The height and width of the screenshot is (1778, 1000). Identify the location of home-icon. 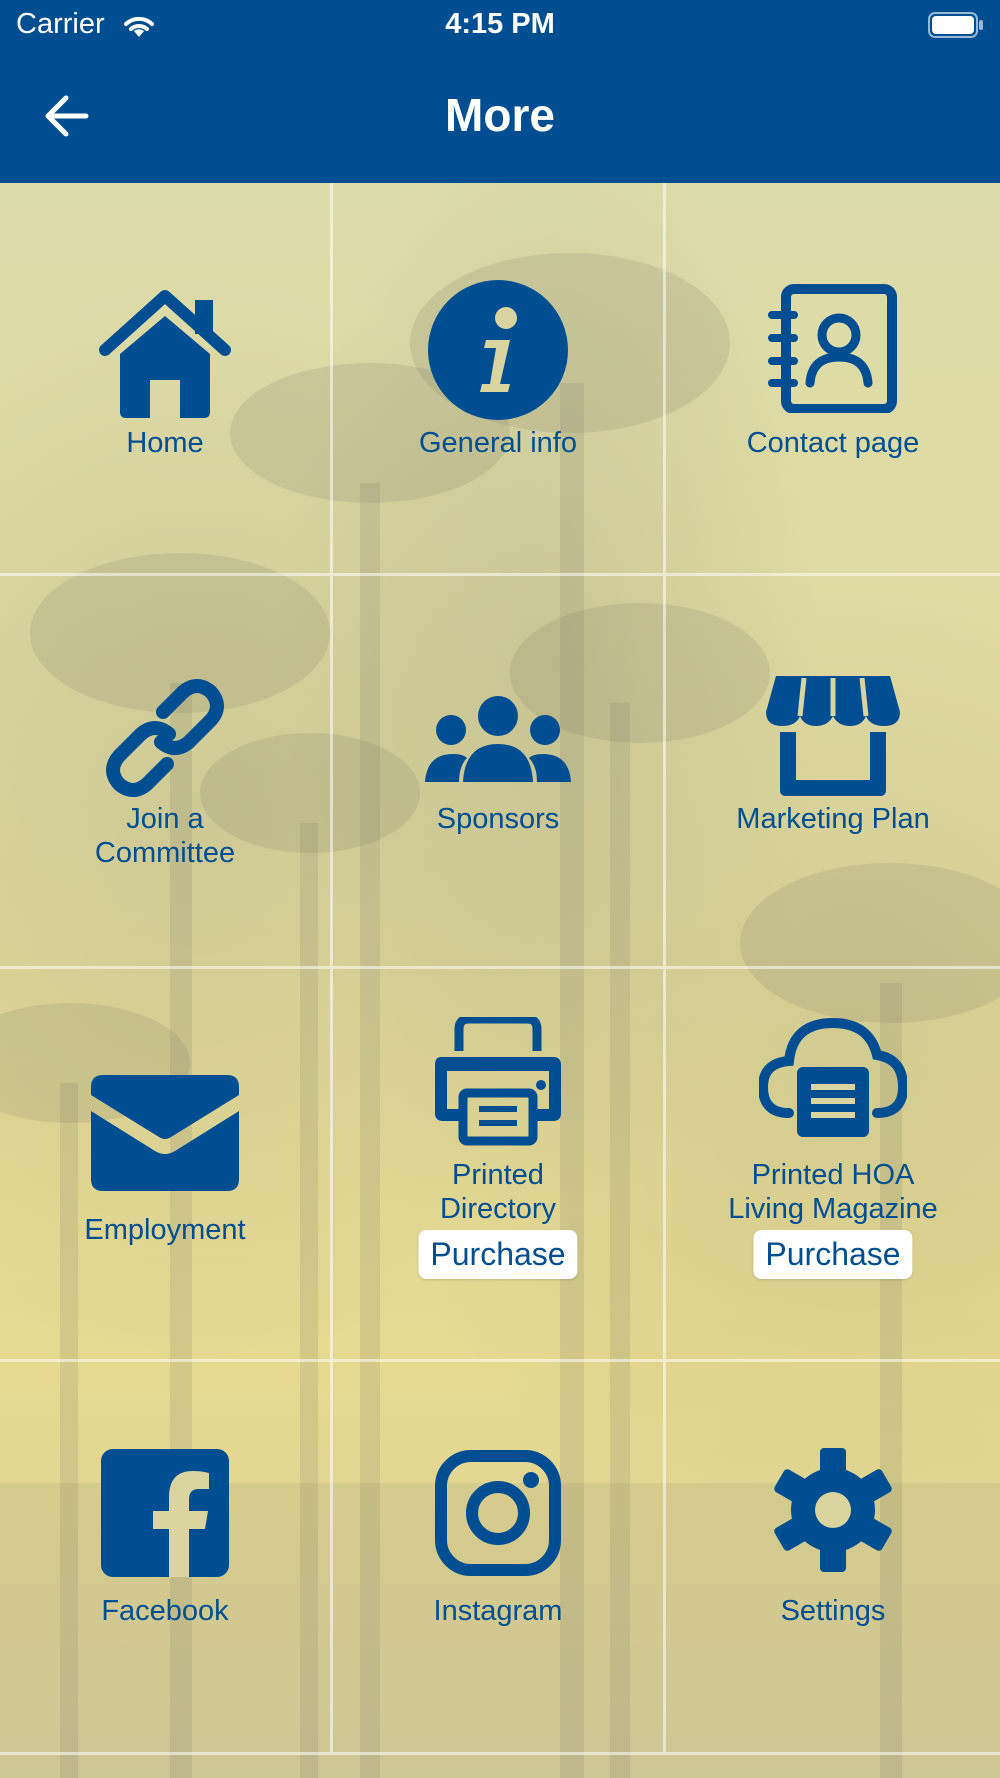
(165, 354).